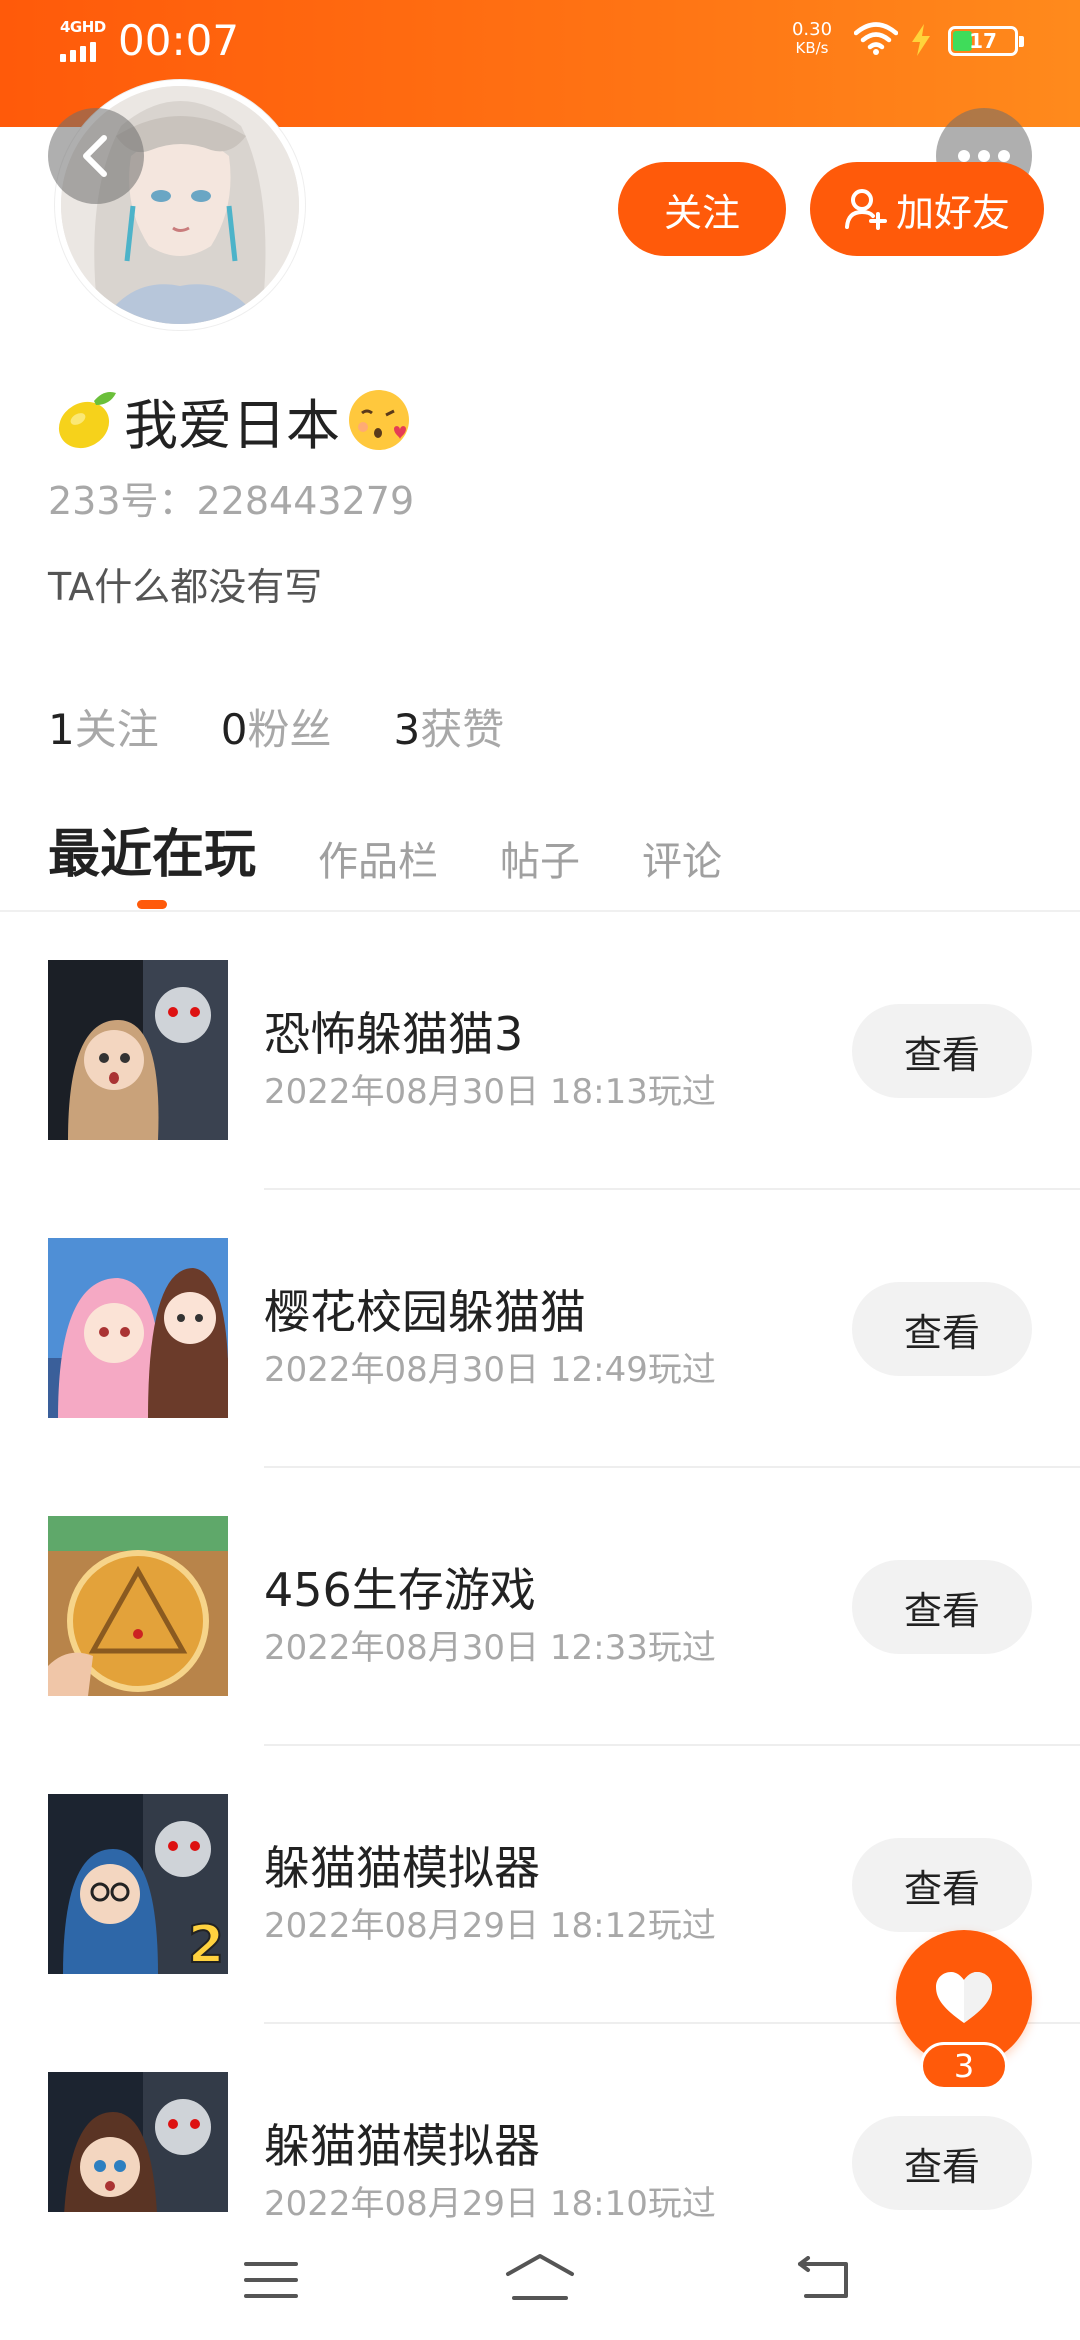 The height and width of the screenshot is (2340, 1080). What do you see at coordinates (185, 587) in the screenshot?
I see `bio-text: TA什么都没有写` at bounding box center [185, 587].